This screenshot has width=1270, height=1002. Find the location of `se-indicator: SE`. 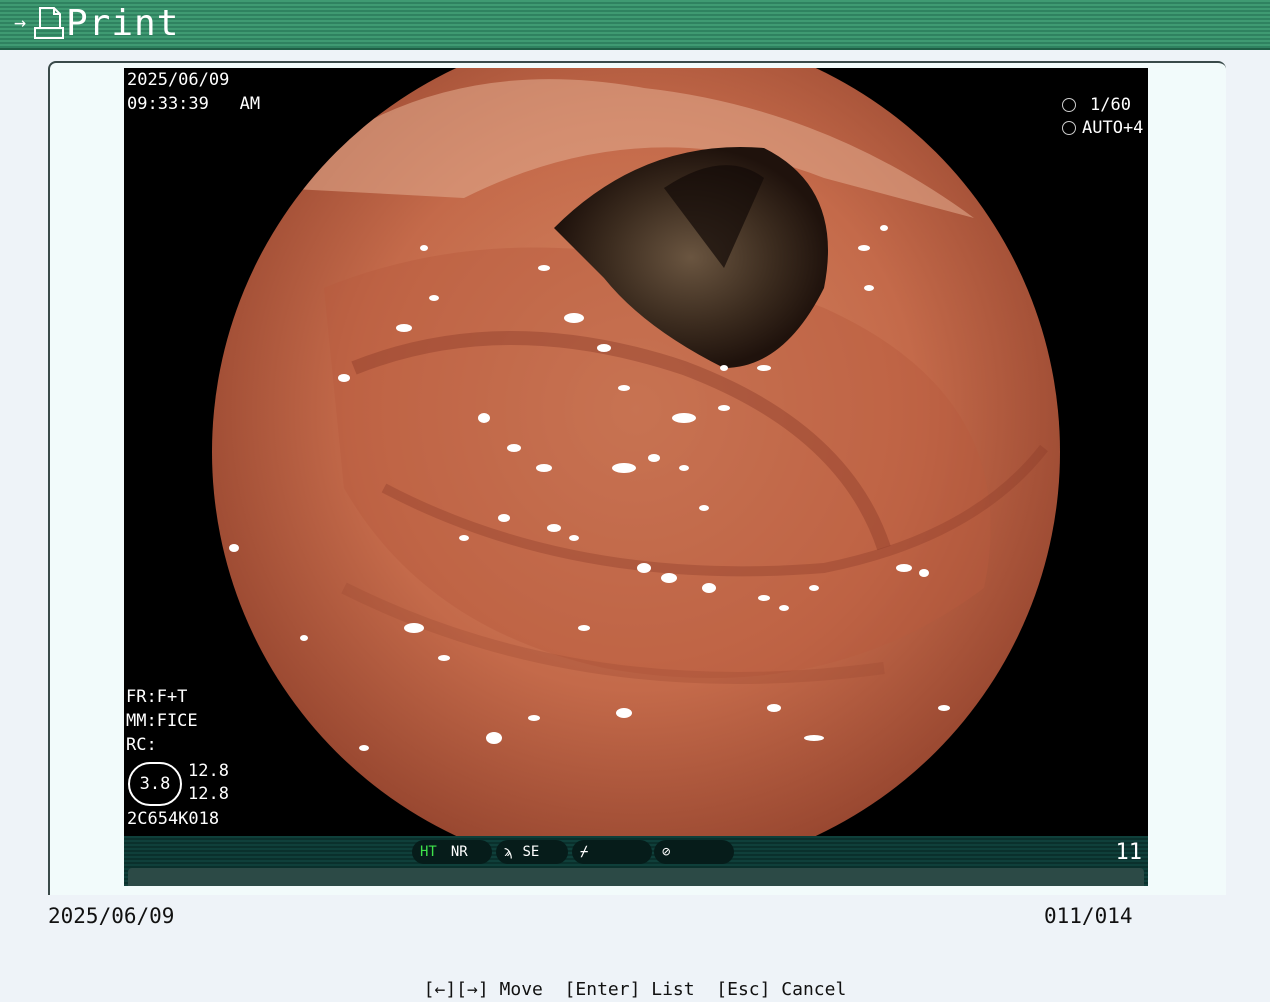

se-indicator: SE is located at coordinates (531, 852).